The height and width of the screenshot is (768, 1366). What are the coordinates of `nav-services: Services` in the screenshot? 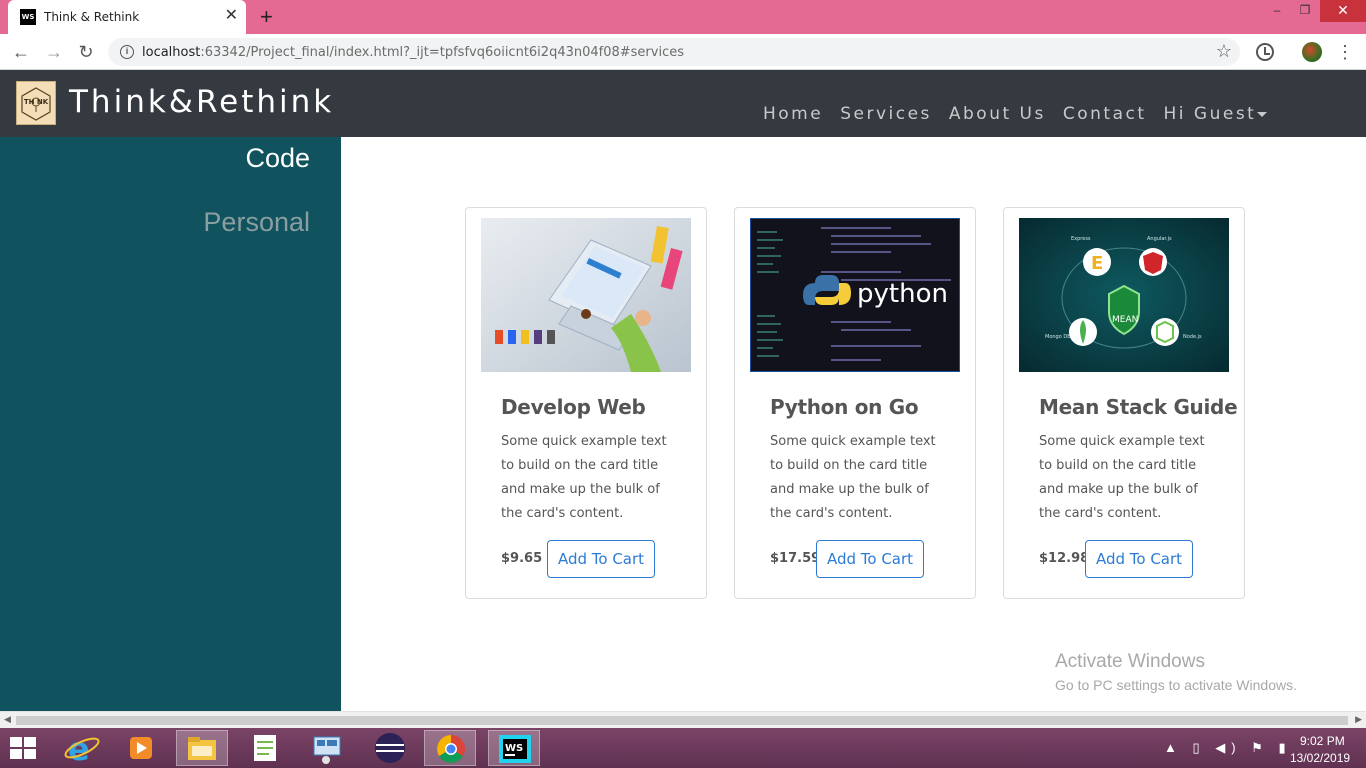 It's located at (886, 114).